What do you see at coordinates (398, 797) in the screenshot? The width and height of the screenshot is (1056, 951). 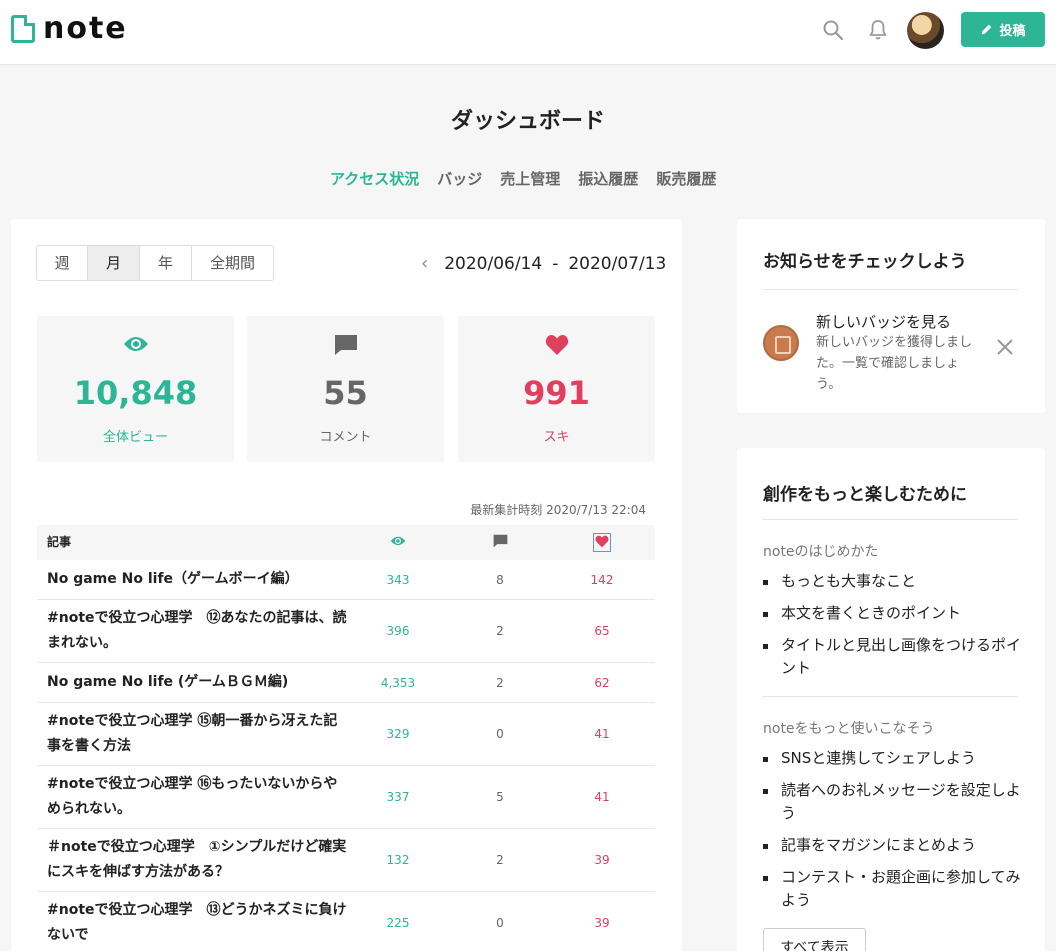 I see `article-views: 337` at bounding box center [398, 797].